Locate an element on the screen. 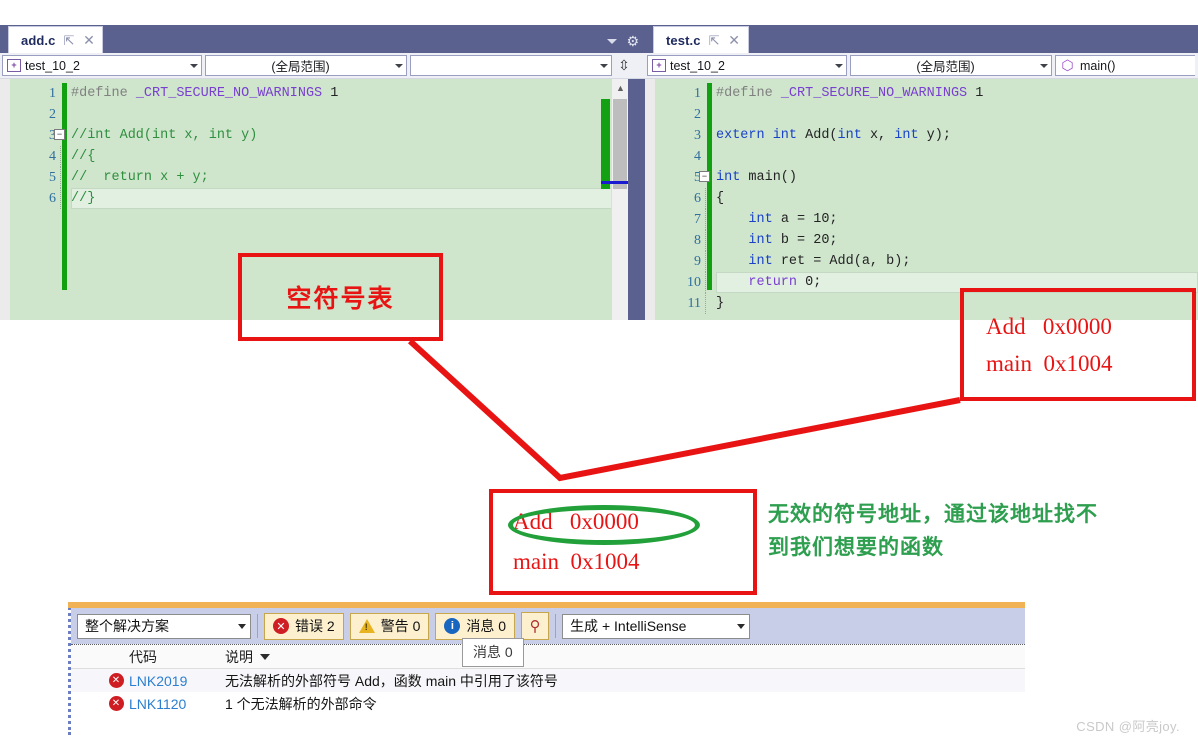  code-token: // return x + y; is located at coordinates (140, 177).